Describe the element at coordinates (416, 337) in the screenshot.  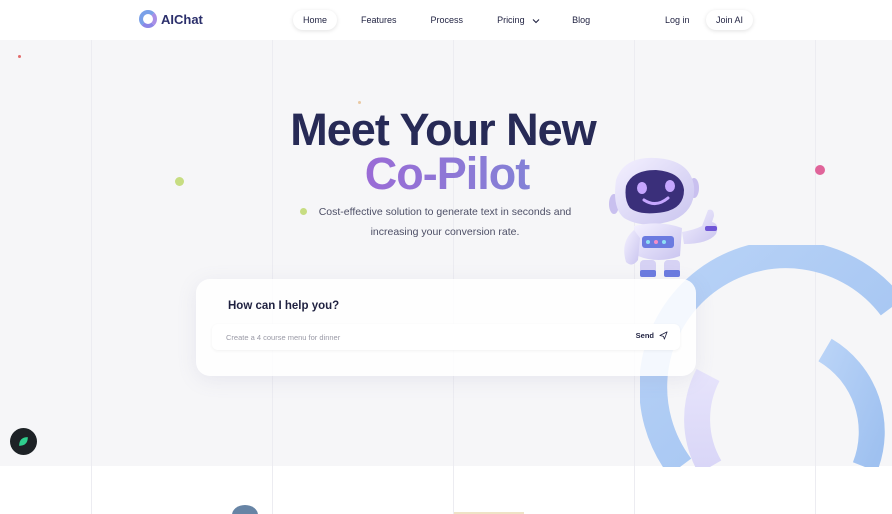
I see `chat-input` at that location.